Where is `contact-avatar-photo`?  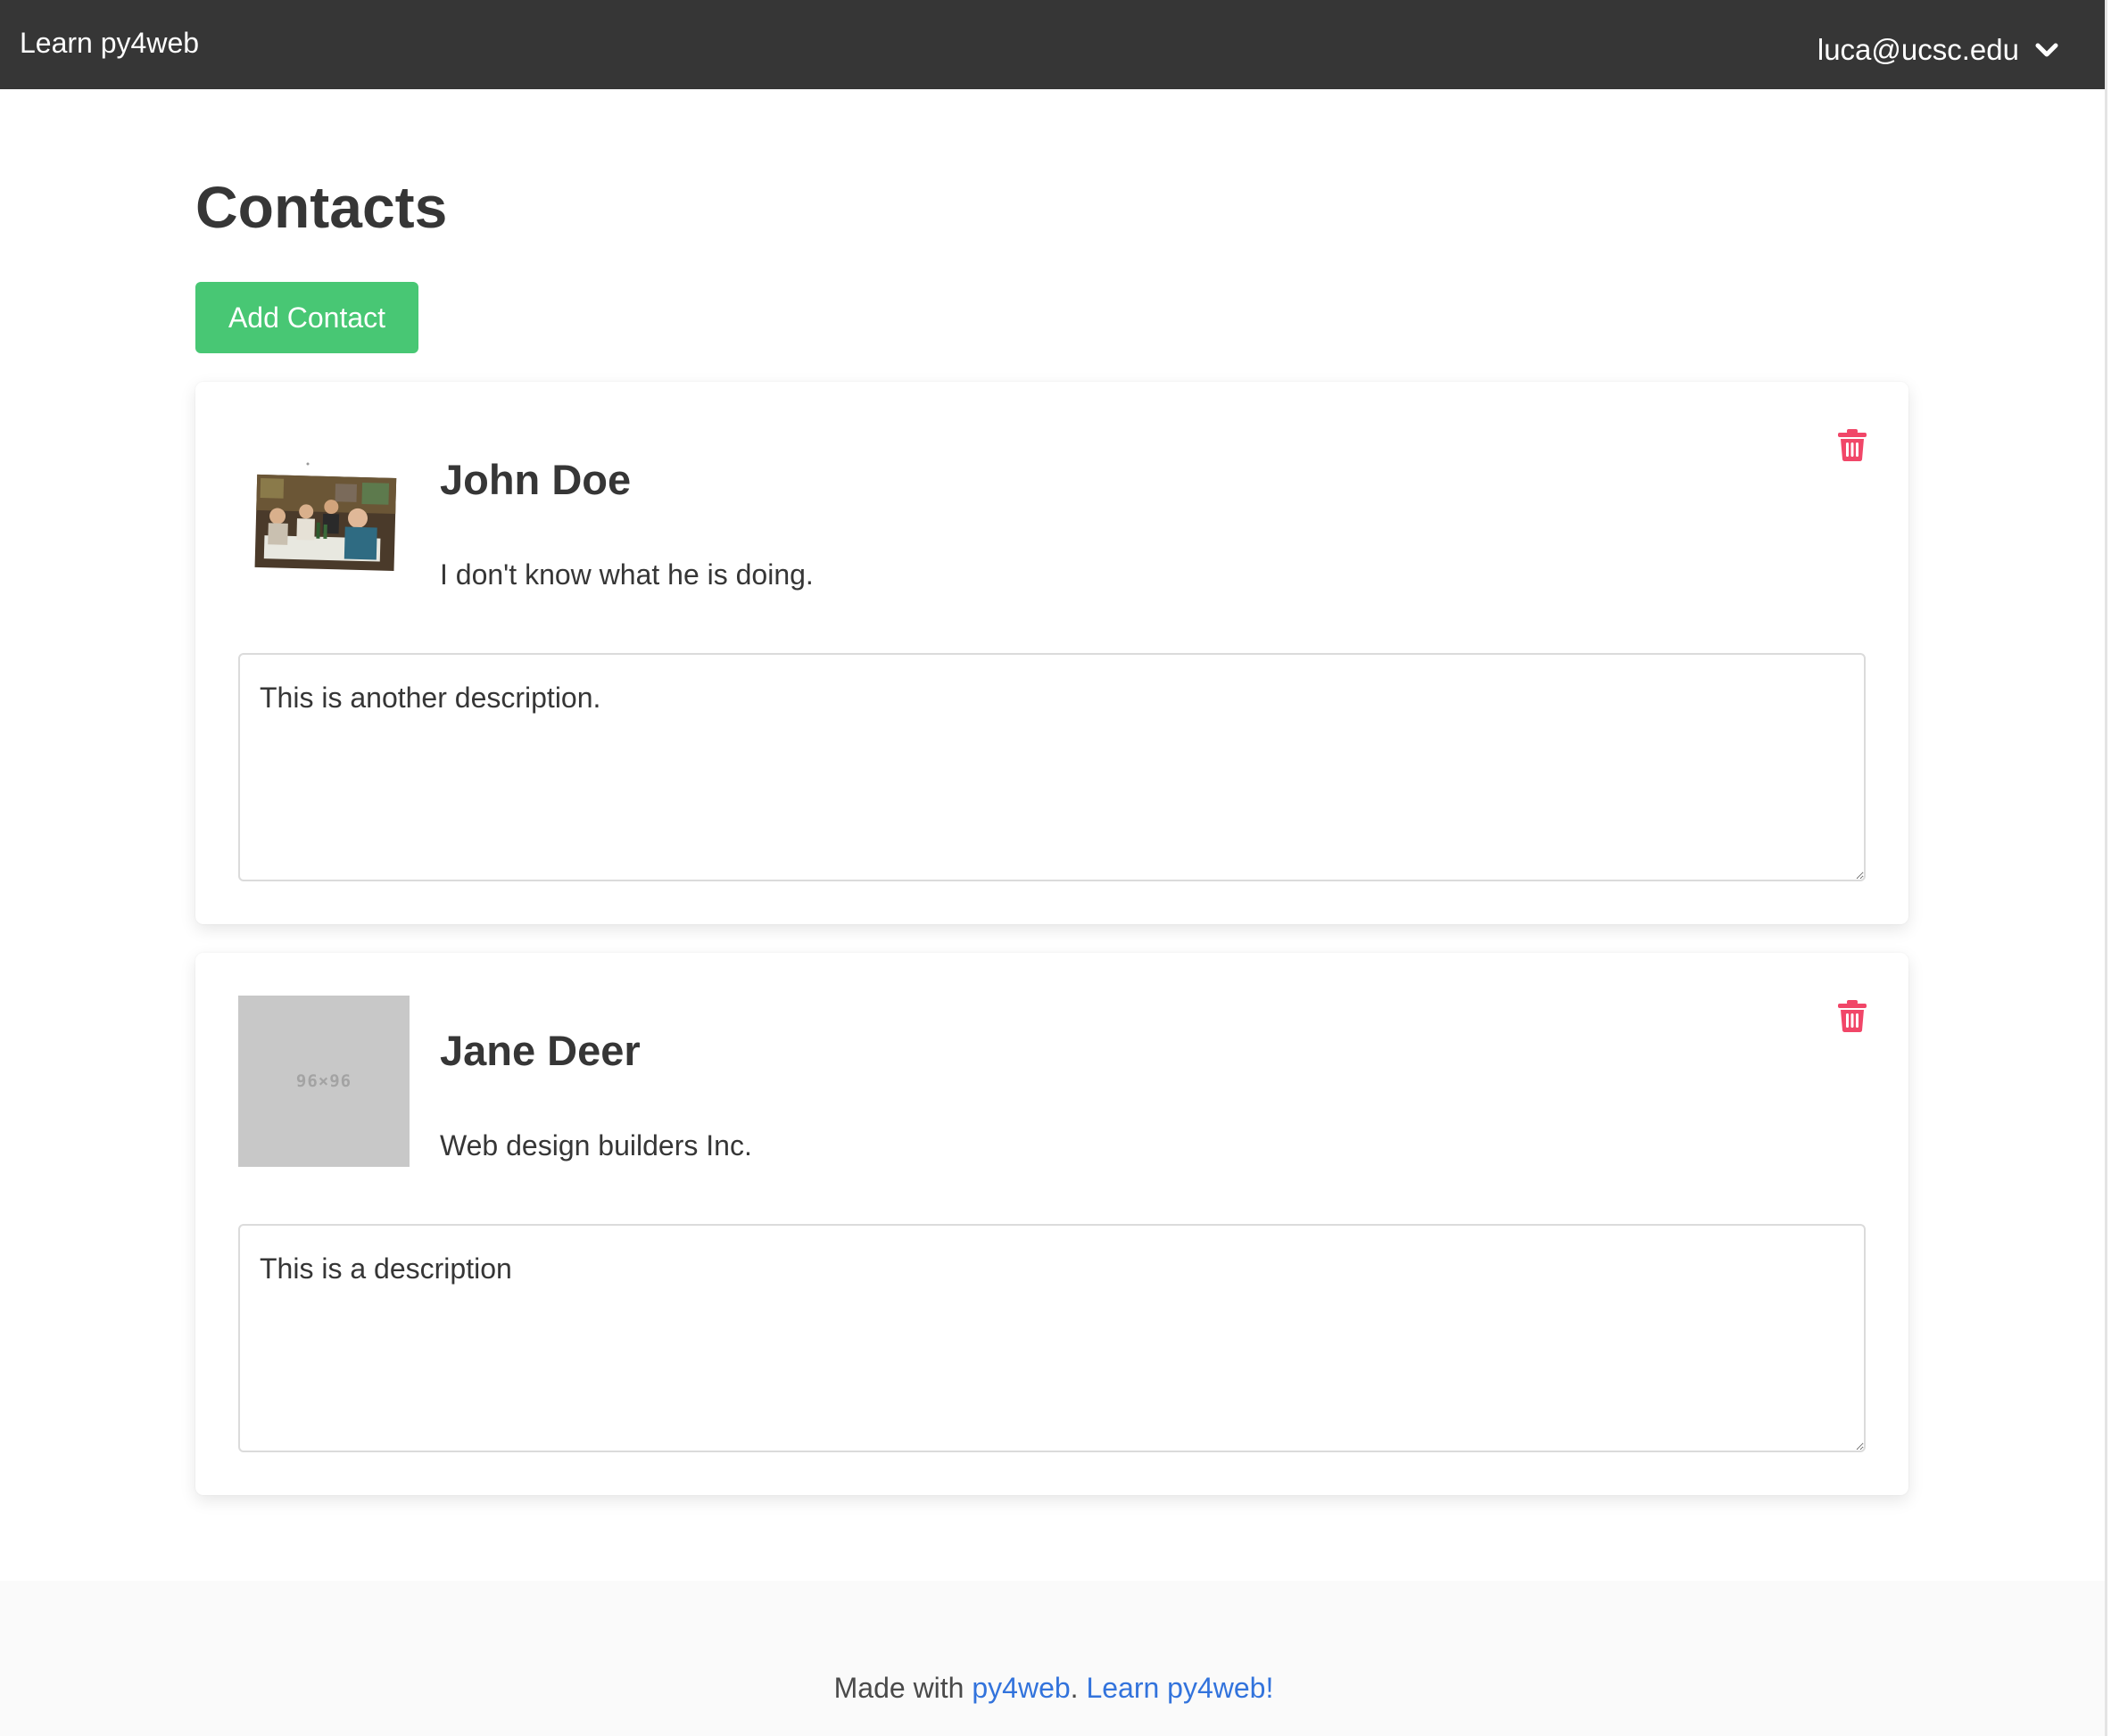
contact-avatar-photo is located at coordinates (324, 510).